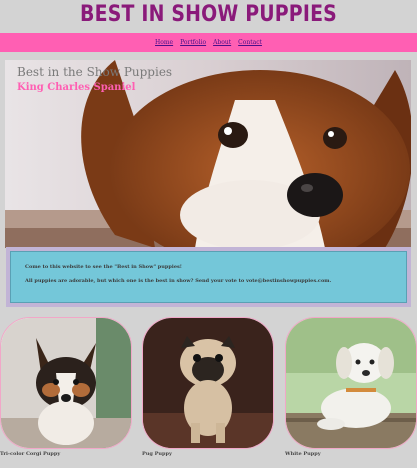 This screenshot has height=468, width=417. I want to click on pug-puppy-image, so click(208, 383).